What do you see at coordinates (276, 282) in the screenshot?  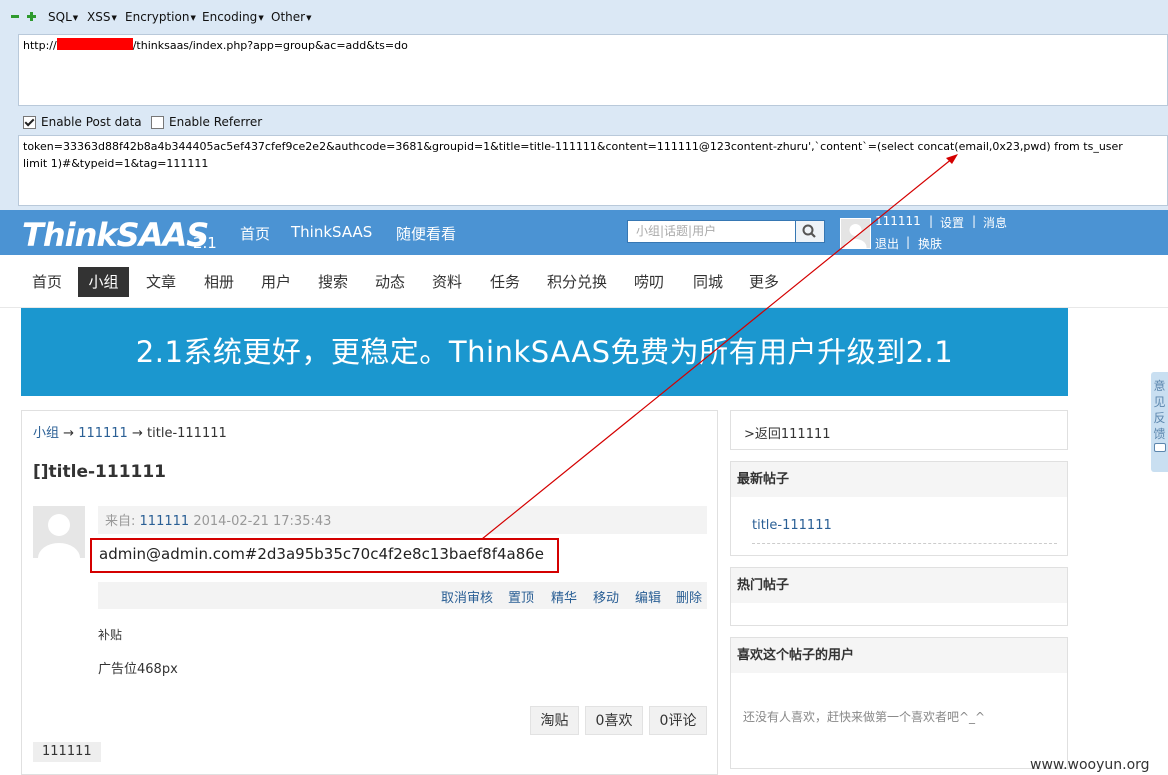 I see `nav-item-user: 用户` at bounding box center [276, 282].